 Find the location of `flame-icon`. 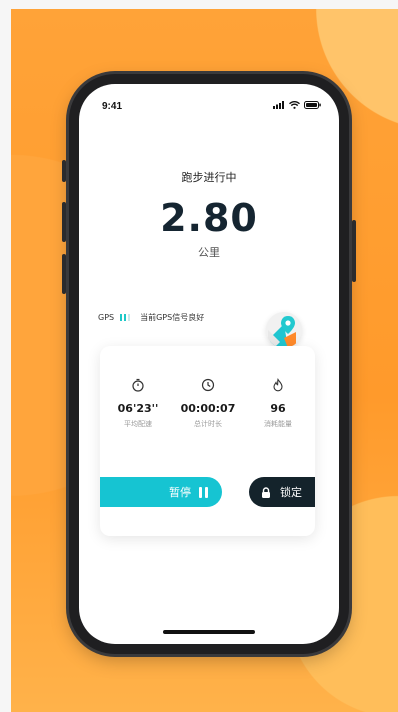

flame-icon is located at coordinates (278, 385).